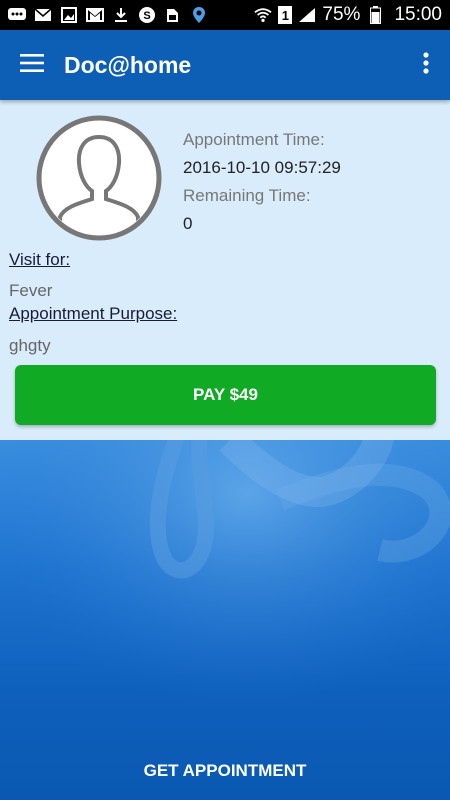 This screenshot has height=800, width=450. Describe the element at coordinates (285, 15) in the screenshot. I see `sim-icon: 1` at that location.